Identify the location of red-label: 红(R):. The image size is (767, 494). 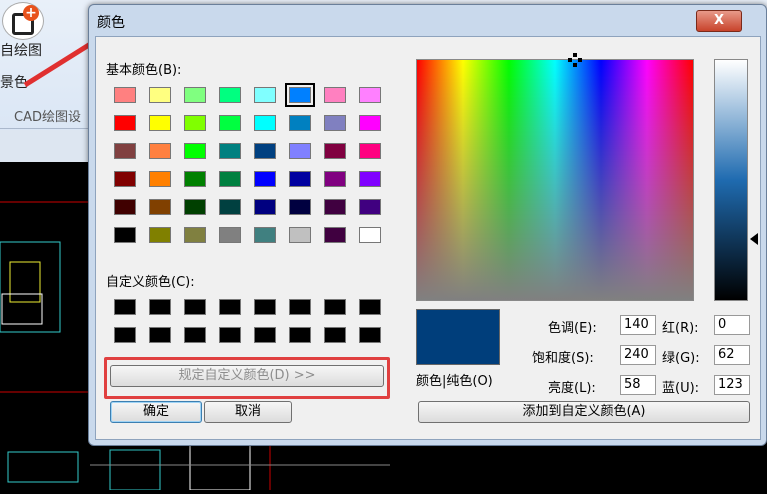
(680, 328).